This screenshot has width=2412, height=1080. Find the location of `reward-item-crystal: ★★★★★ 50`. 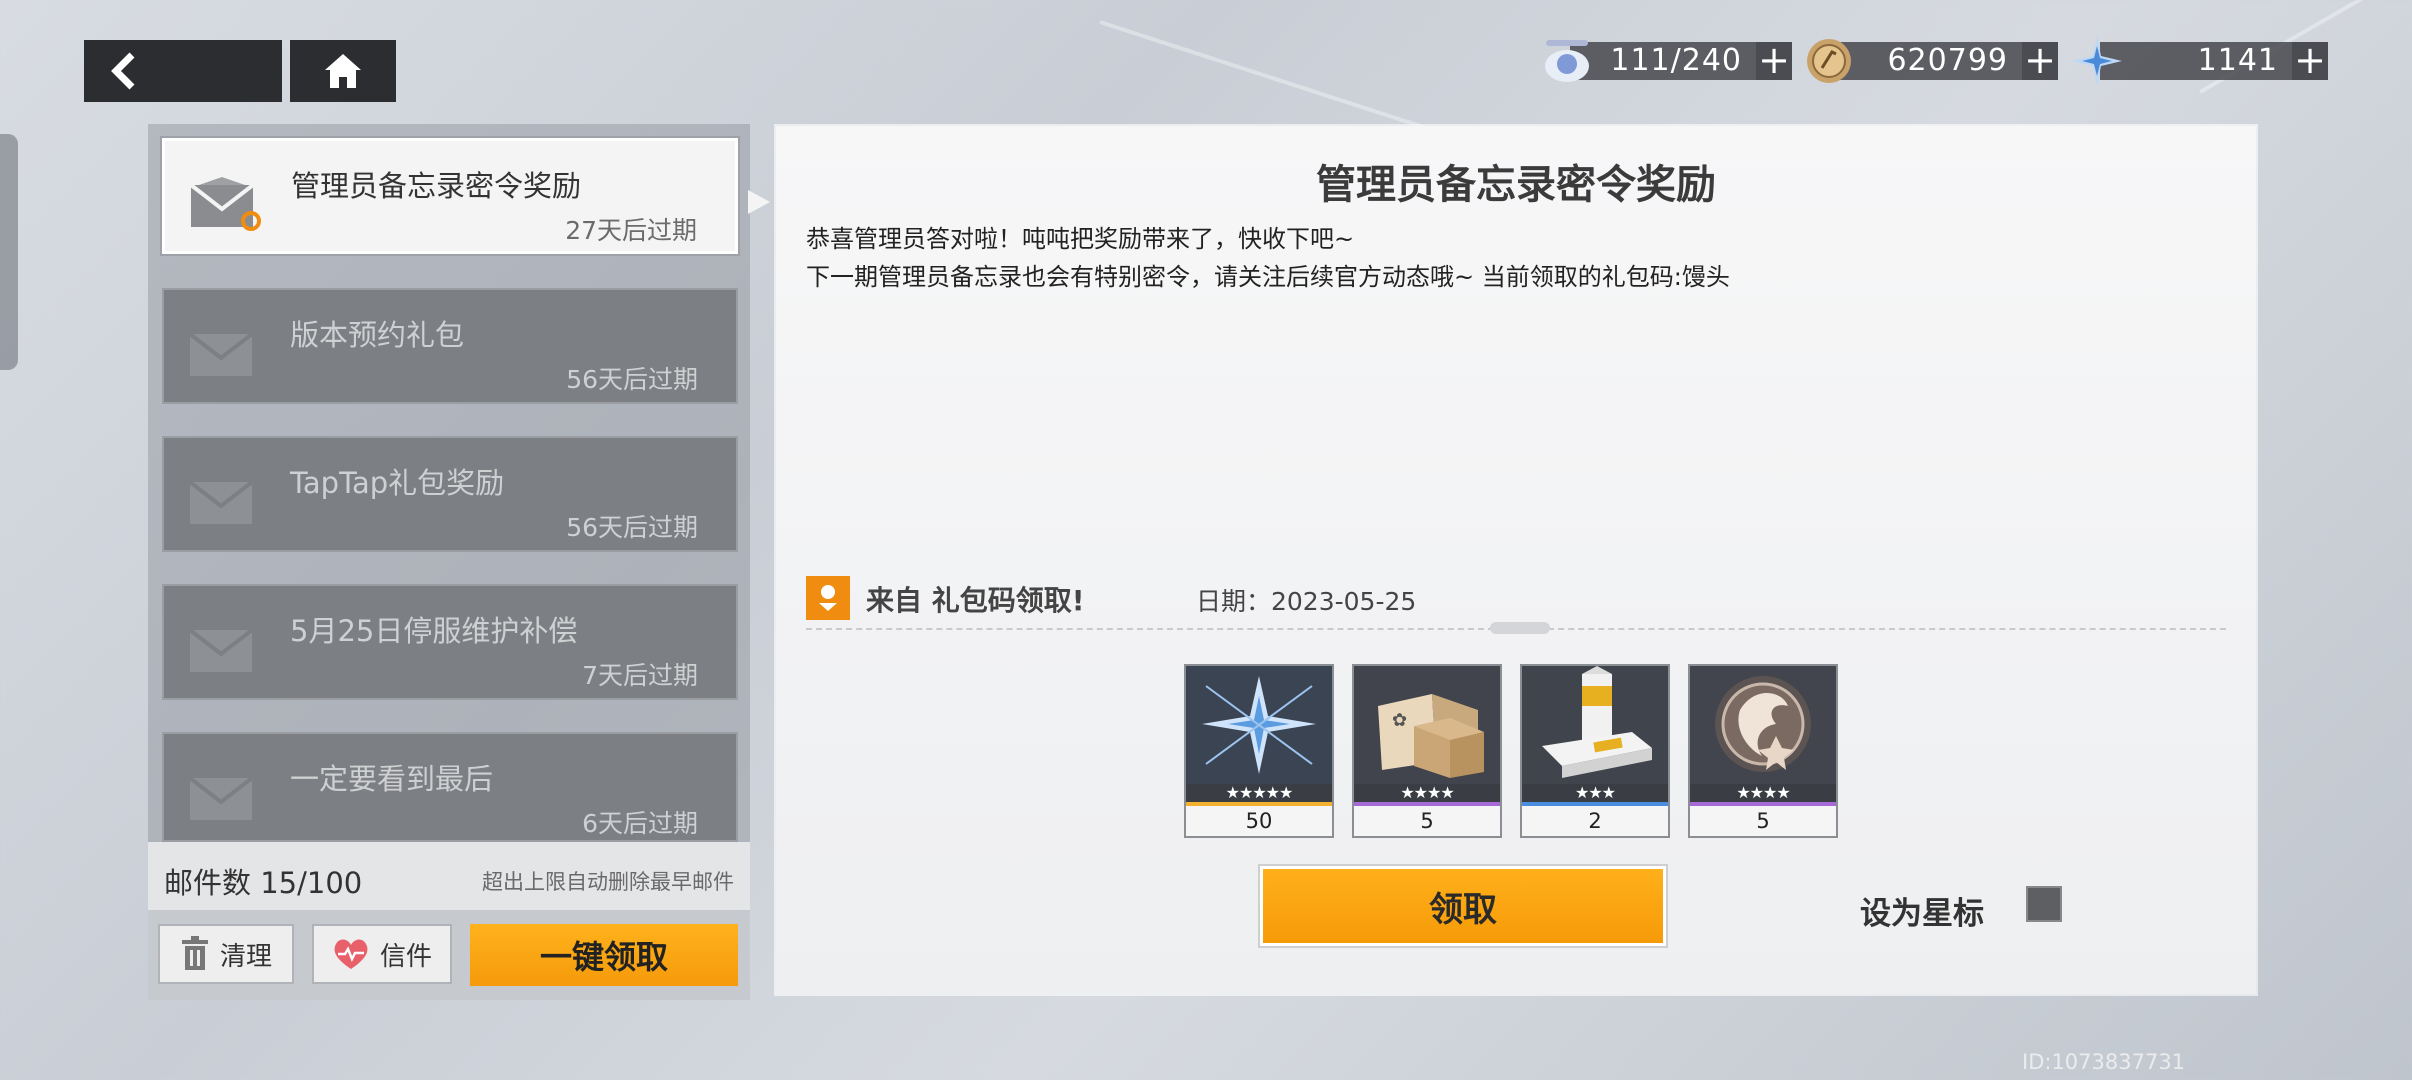

reward-item-crystal: ★★★★★ 50 is located at coordinates (1259, 751).